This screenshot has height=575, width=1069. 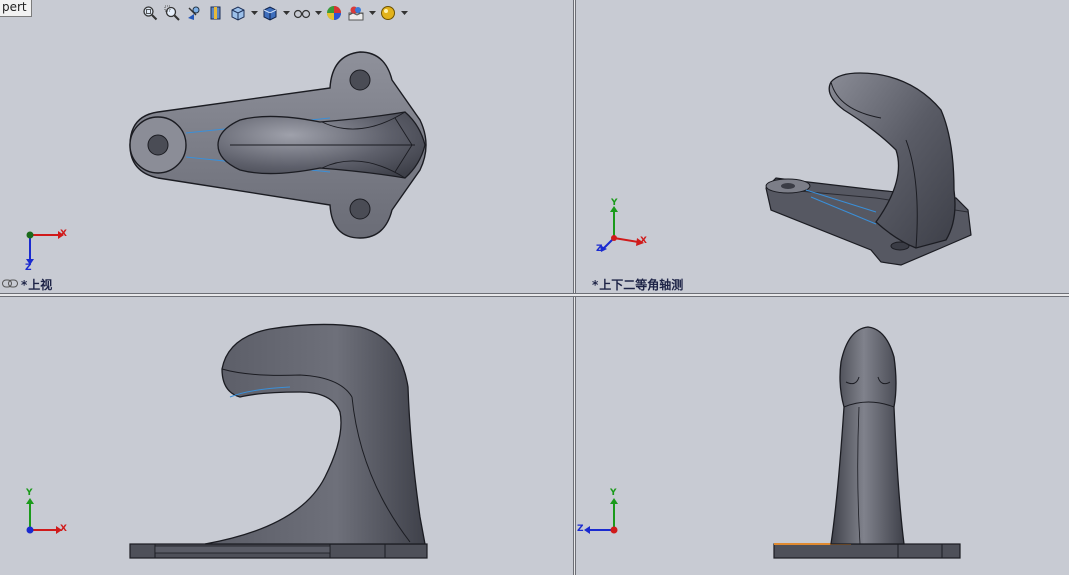 I want to click on view-label-top: *上视, so click(x=37, y=285).